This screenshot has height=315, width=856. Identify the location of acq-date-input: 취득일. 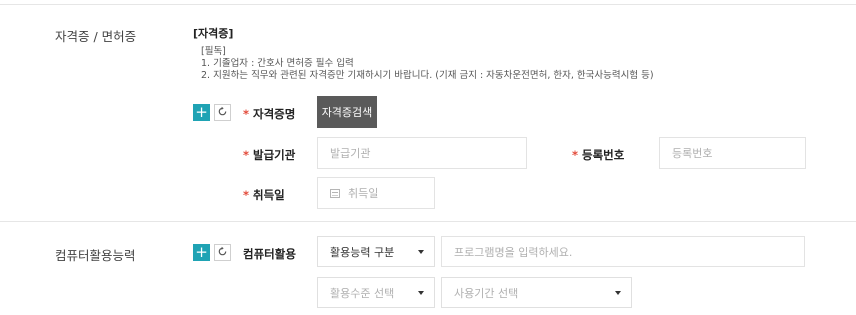
(376, 193).